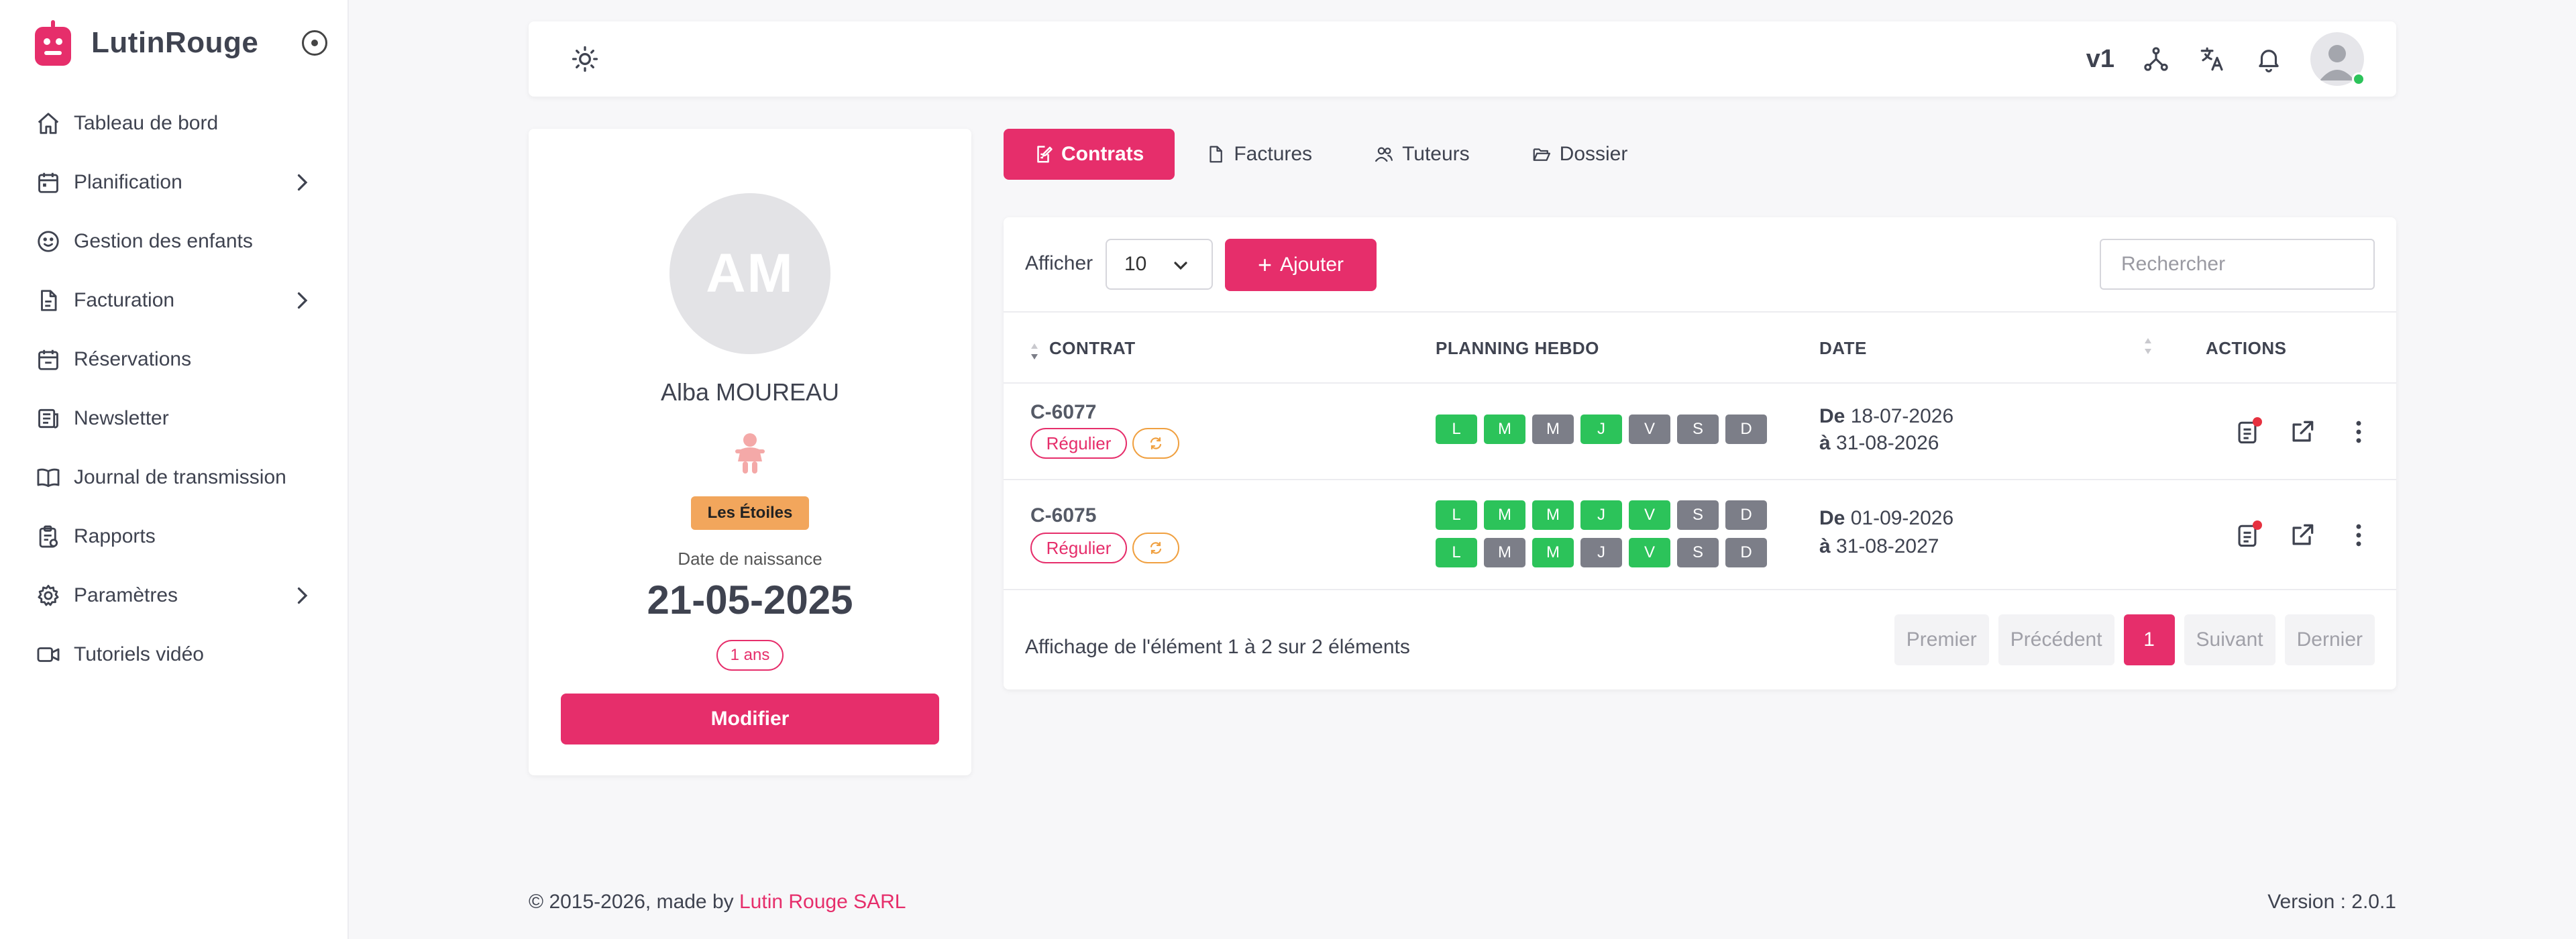  I want to click on company-link: Lutin Rouge SARL, so click(822, 902).